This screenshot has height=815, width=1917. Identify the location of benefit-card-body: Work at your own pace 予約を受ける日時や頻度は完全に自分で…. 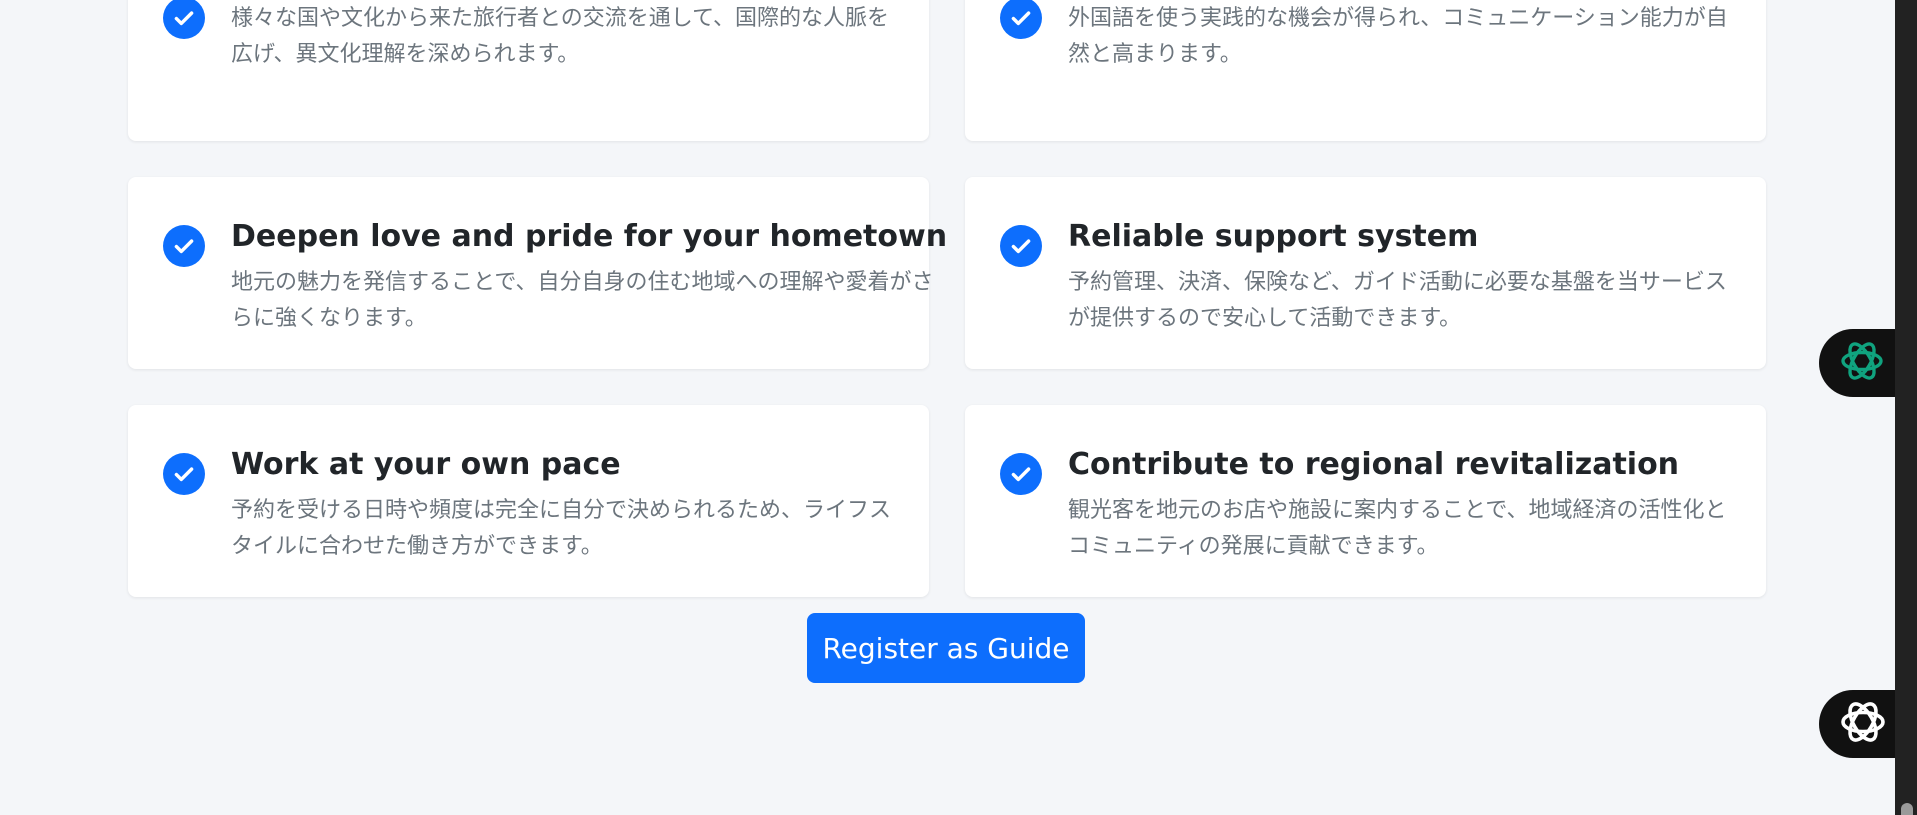
(562, 506).